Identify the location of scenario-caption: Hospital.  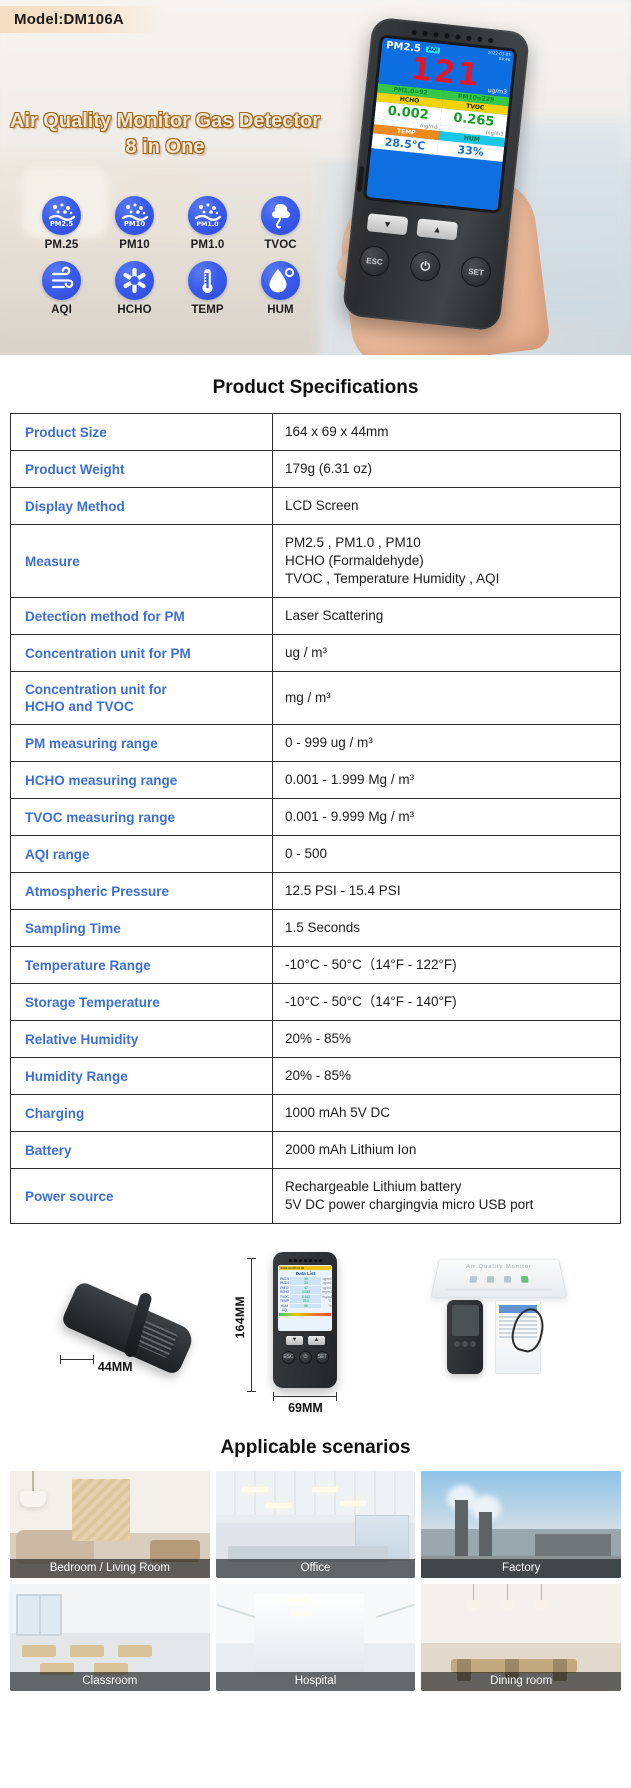
(315, 1681).